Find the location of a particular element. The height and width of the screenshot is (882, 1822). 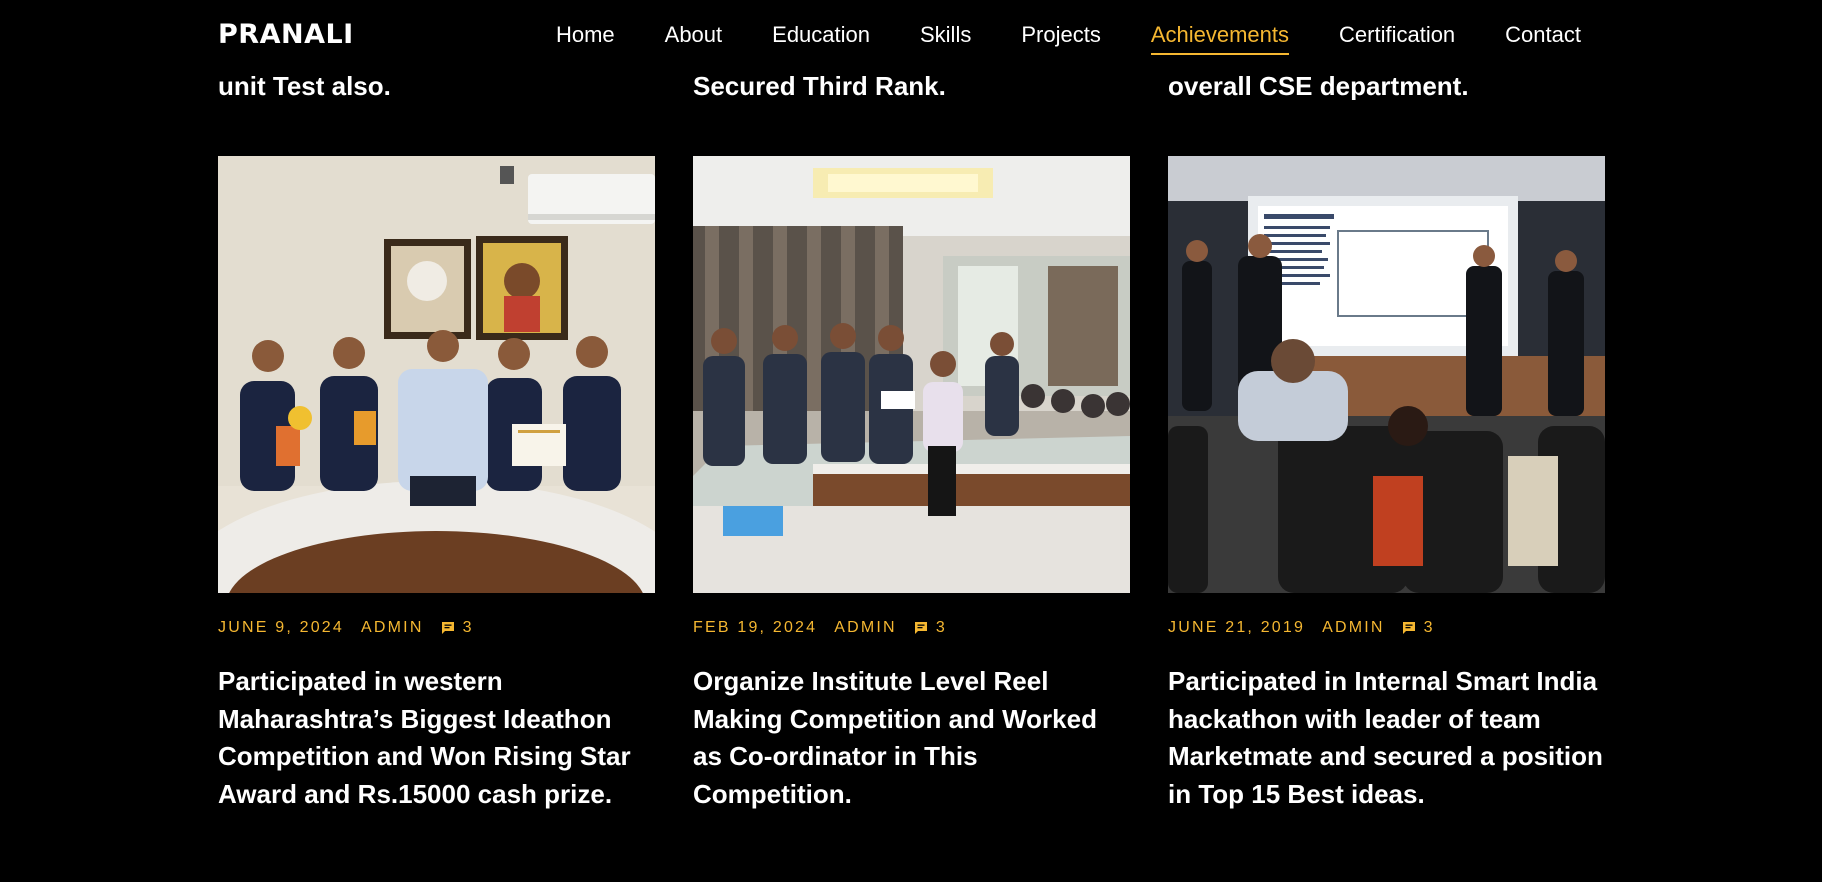

previous-card-title: overall CSE department. is located at coordinates (1318, 84).